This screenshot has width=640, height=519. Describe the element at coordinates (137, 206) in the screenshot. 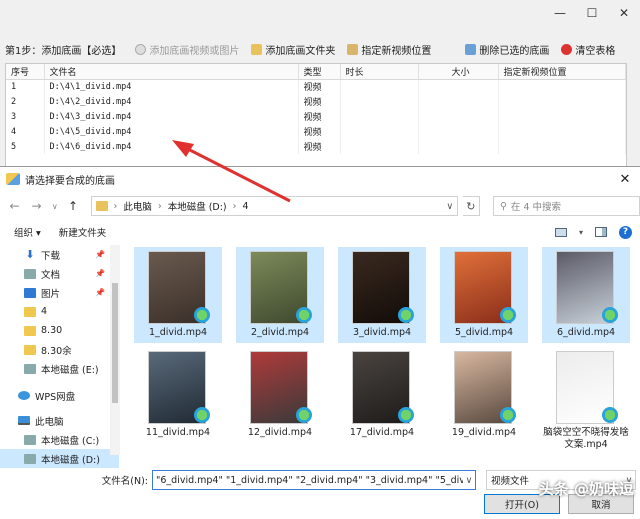

I see `breadcrumb-this-pc: 此电脑` at that location.